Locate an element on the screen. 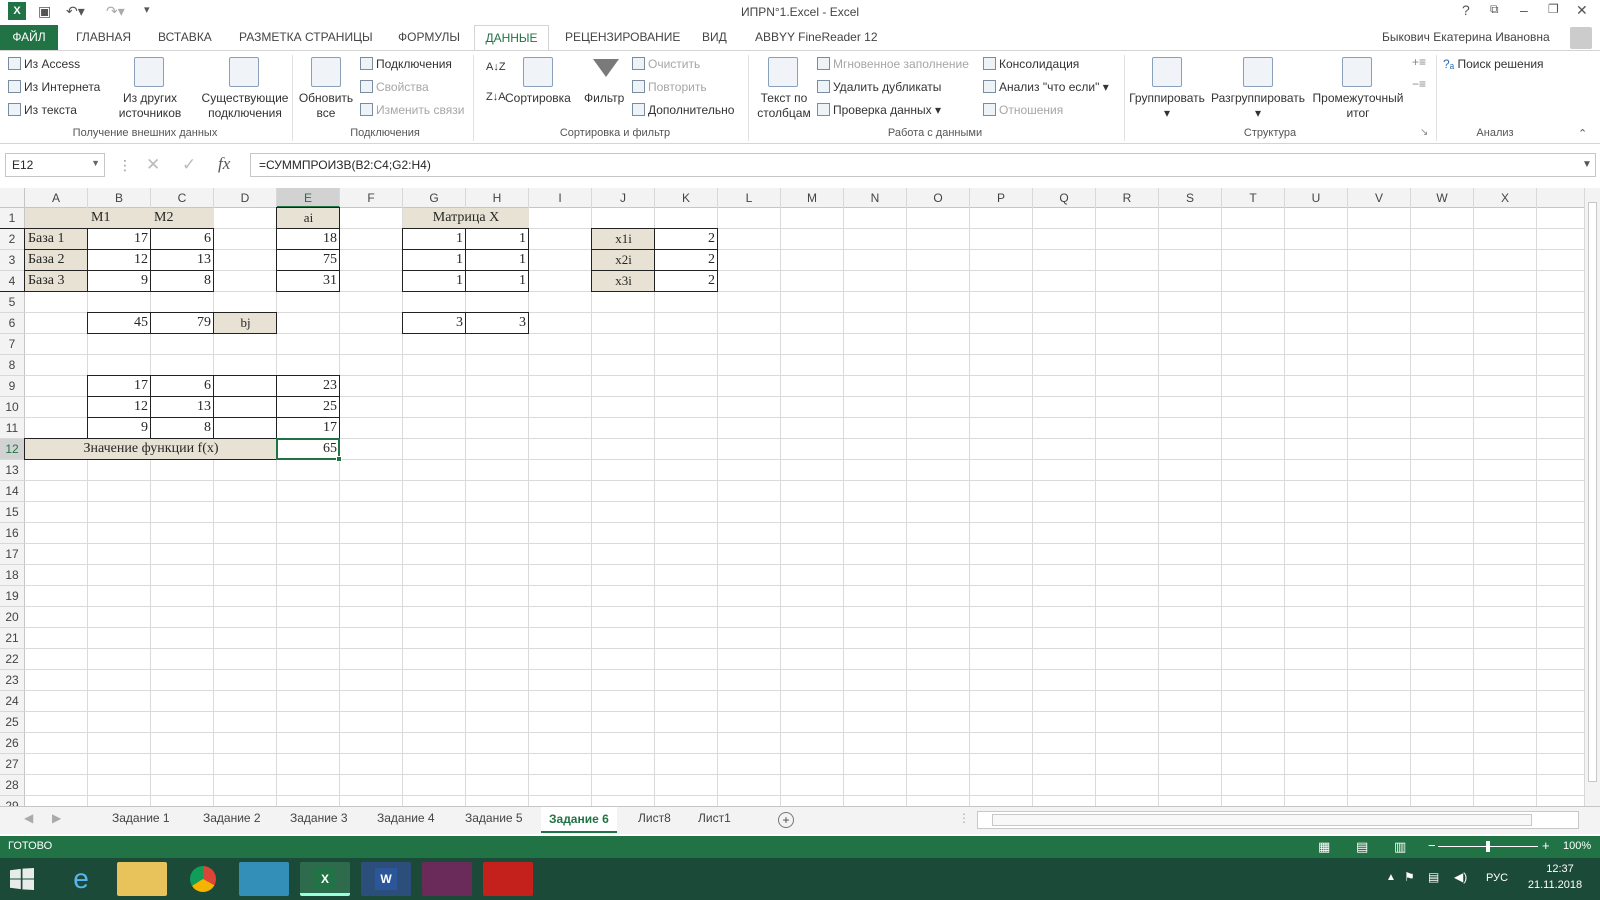 This screenshot has height=900, width=1600. from-text-button: Из текста is located at coordinates (42, 110).